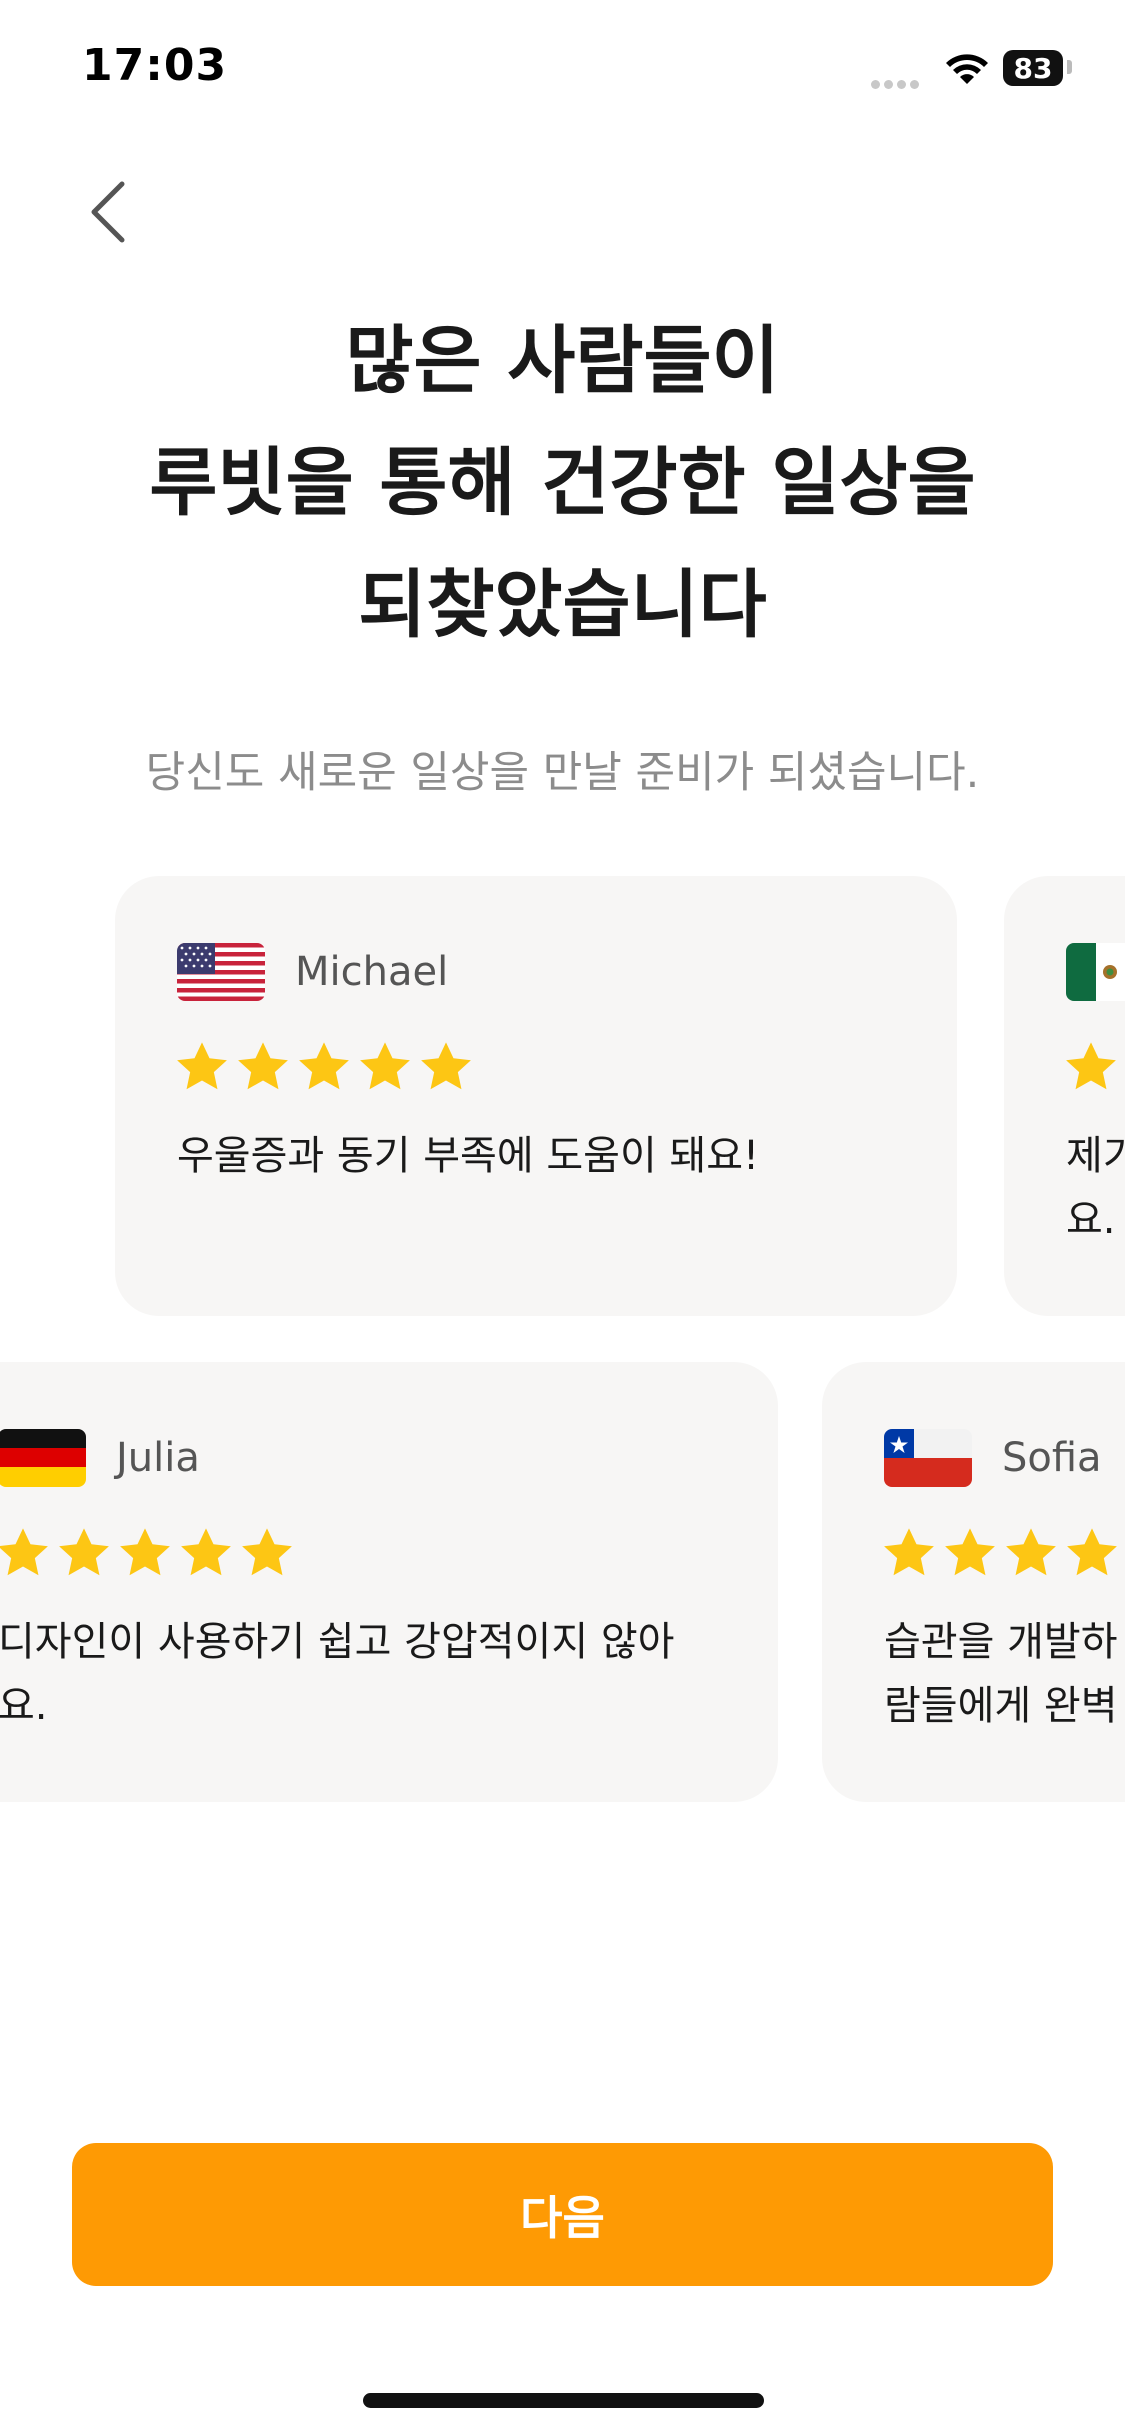  What do you see at coordinates (901, 81) in the screenshot?
I see `cellular-signal-icon` at bounding box center [901, 81].